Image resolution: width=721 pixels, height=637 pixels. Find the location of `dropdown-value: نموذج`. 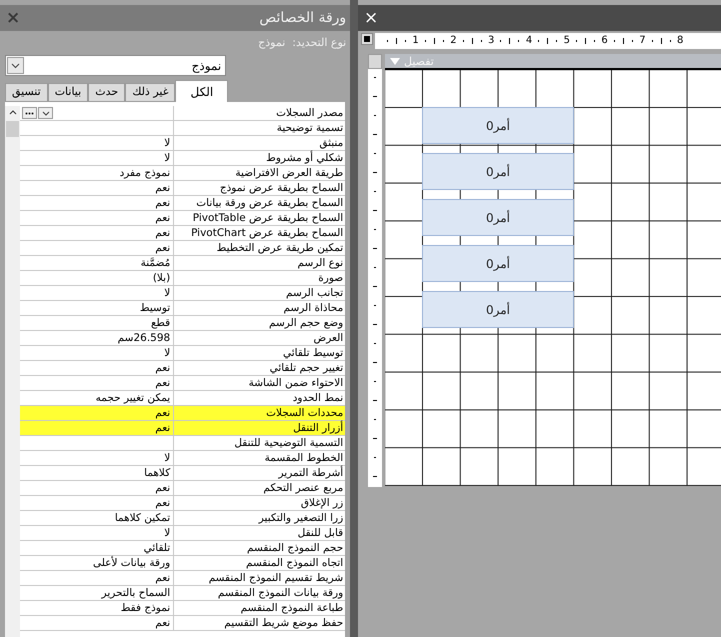

dropdown-value: نموذج is located at coordinates (206, 66).